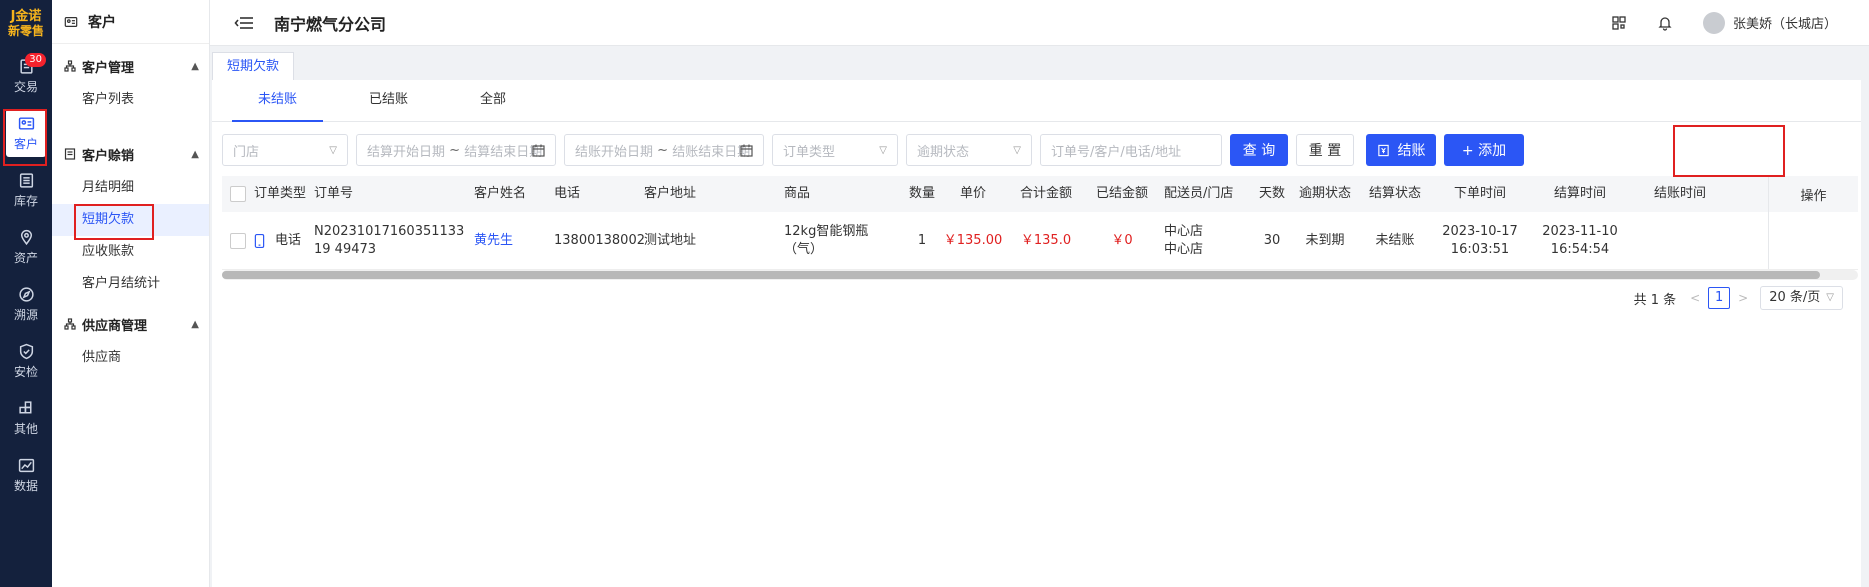 Image resolution: width=1869 pixels, height=587 pixels. I want to click on page-number: 1, so click(1719, 298).